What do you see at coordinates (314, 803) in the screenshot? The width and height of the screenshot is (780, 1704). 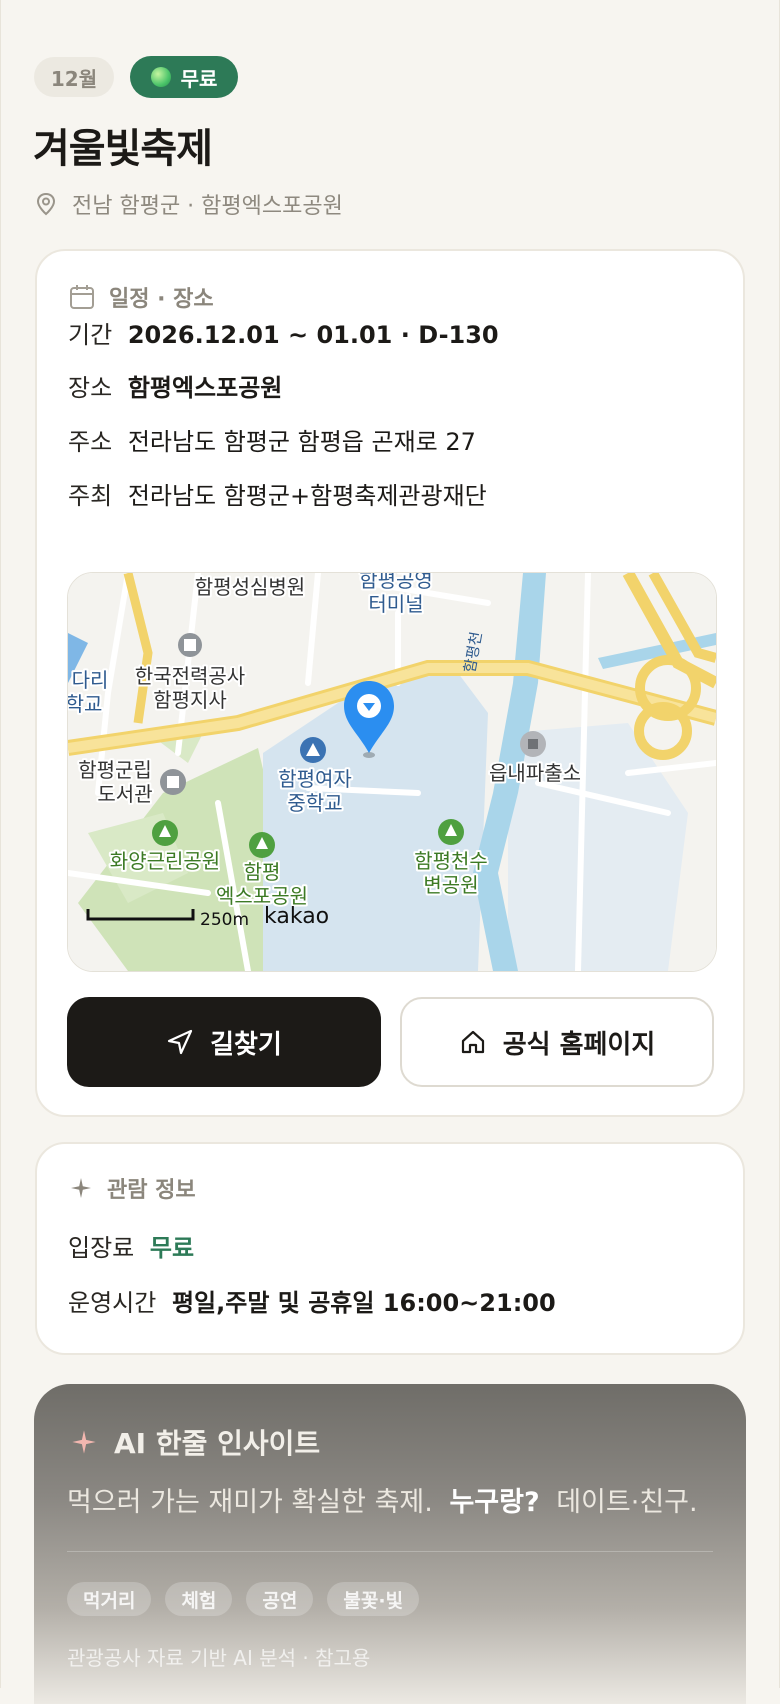 I see `map-label-girls-school-2: 중학교` at bounding box center [314, 803].